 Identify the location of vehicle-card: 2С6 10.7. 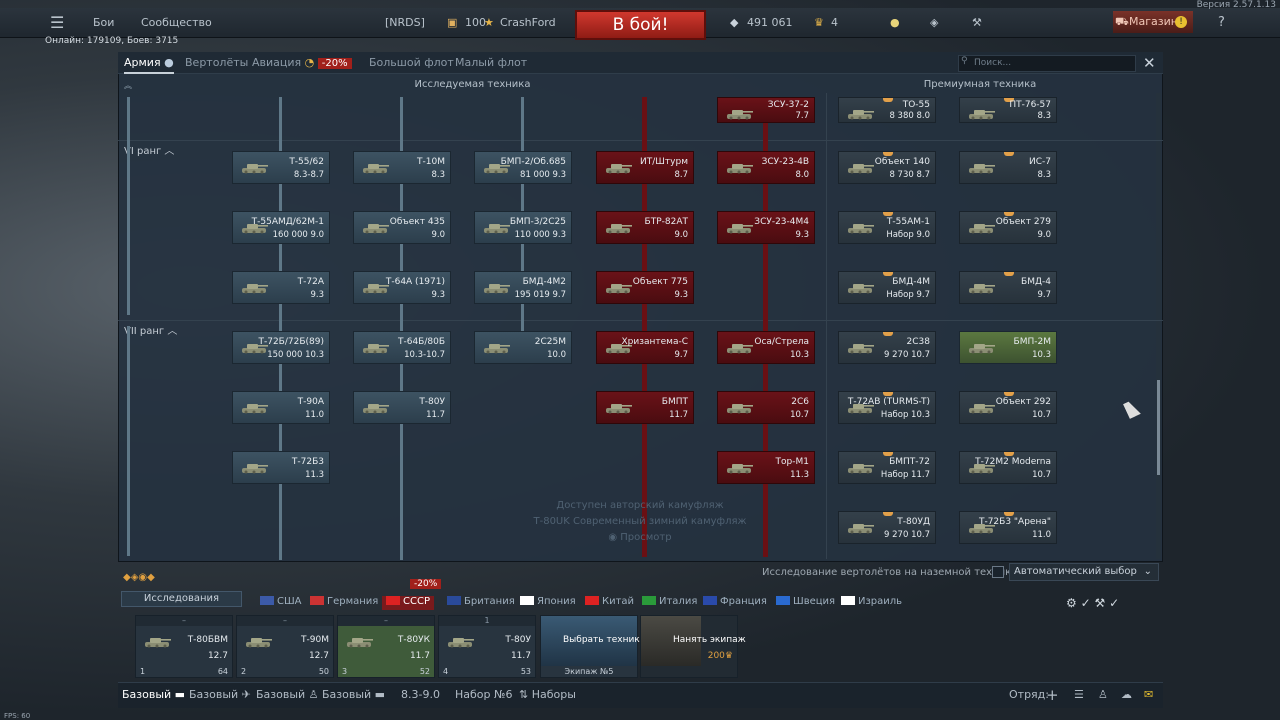
(766, 407).